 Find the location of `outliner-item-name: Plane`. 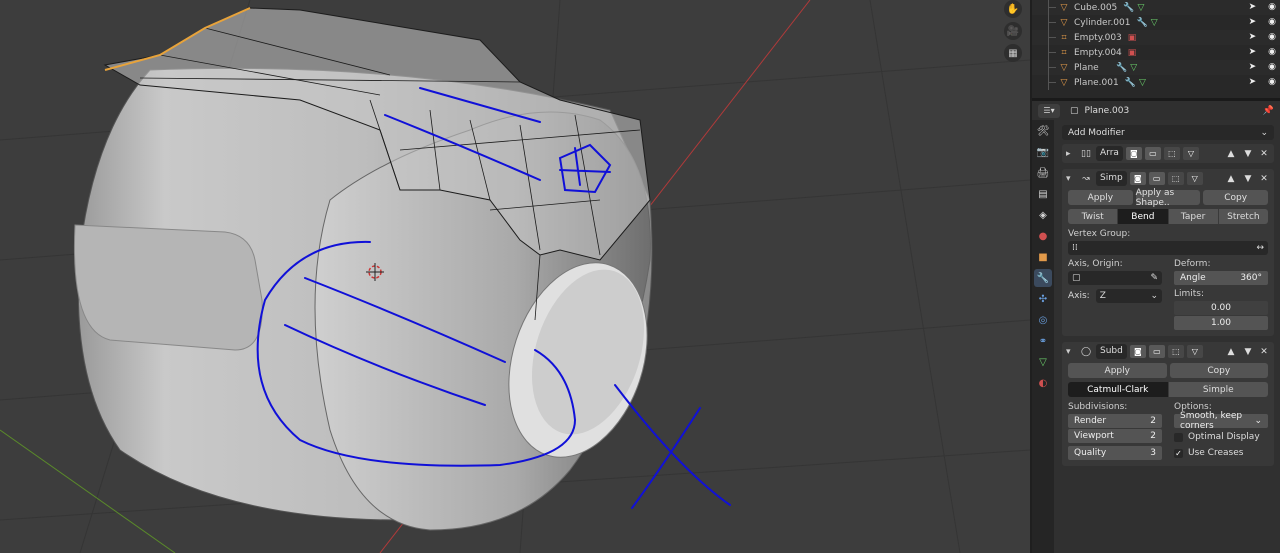

outliner-item-name: Plane is located at coordinates (1092, 68).